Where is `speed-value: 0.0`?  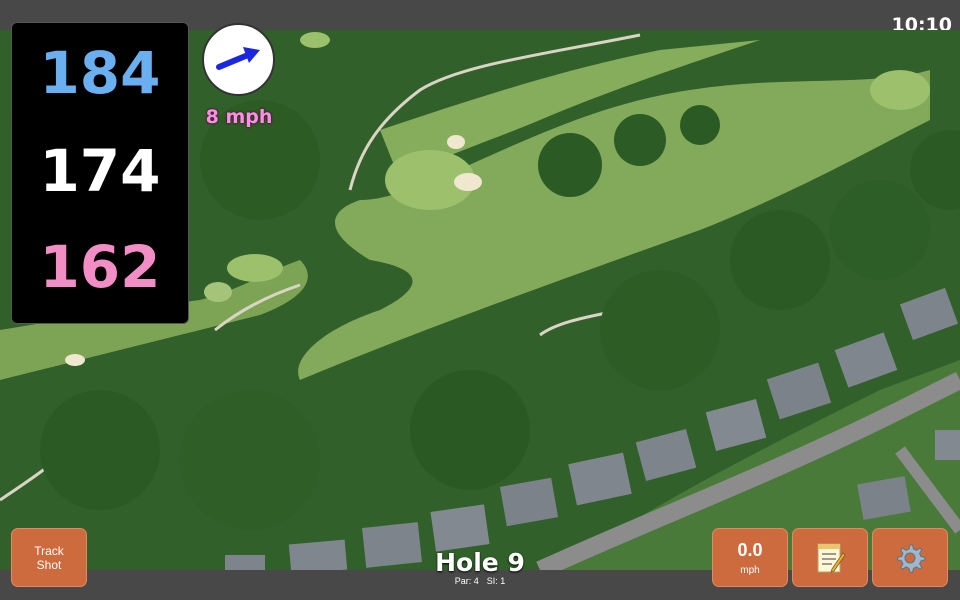 speed-value: 0.0 is located at coordinates (750, 549).